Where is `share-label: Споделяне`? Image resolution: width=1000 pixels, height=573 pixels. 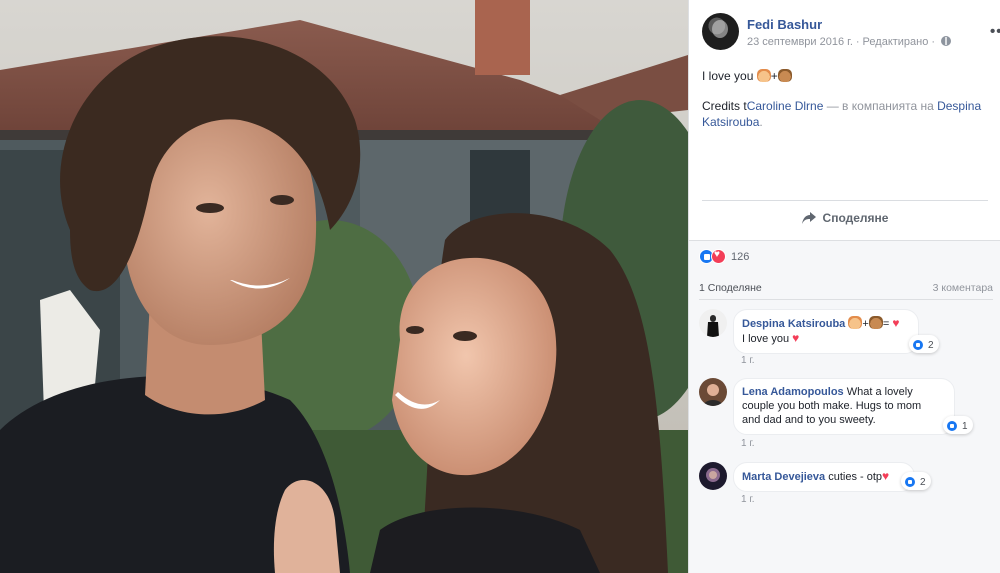
share-label: Споделяне is located at coordinates (855, 218).